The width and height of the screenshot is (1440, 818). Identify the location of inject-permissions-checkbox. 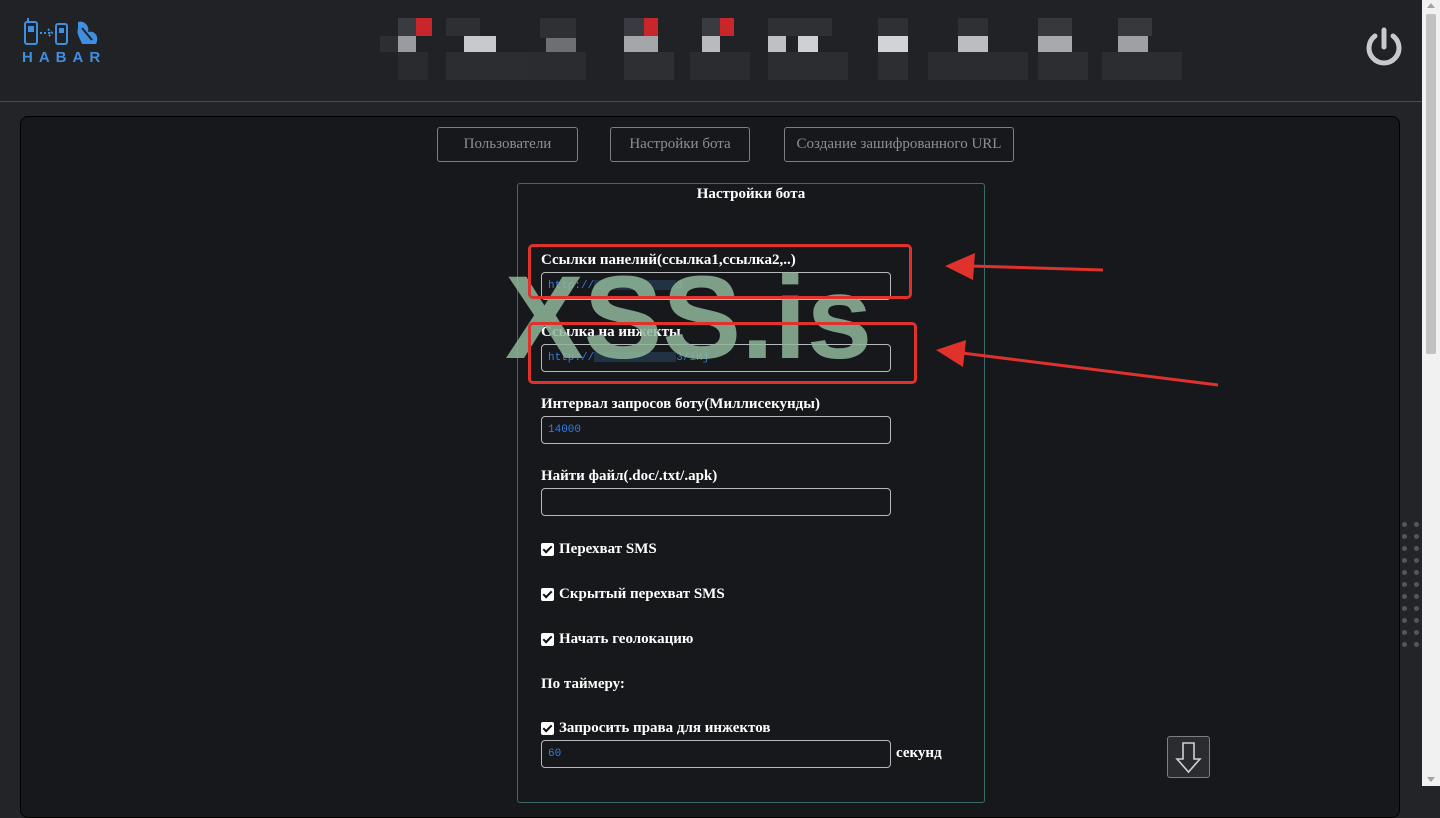
(547, 728).